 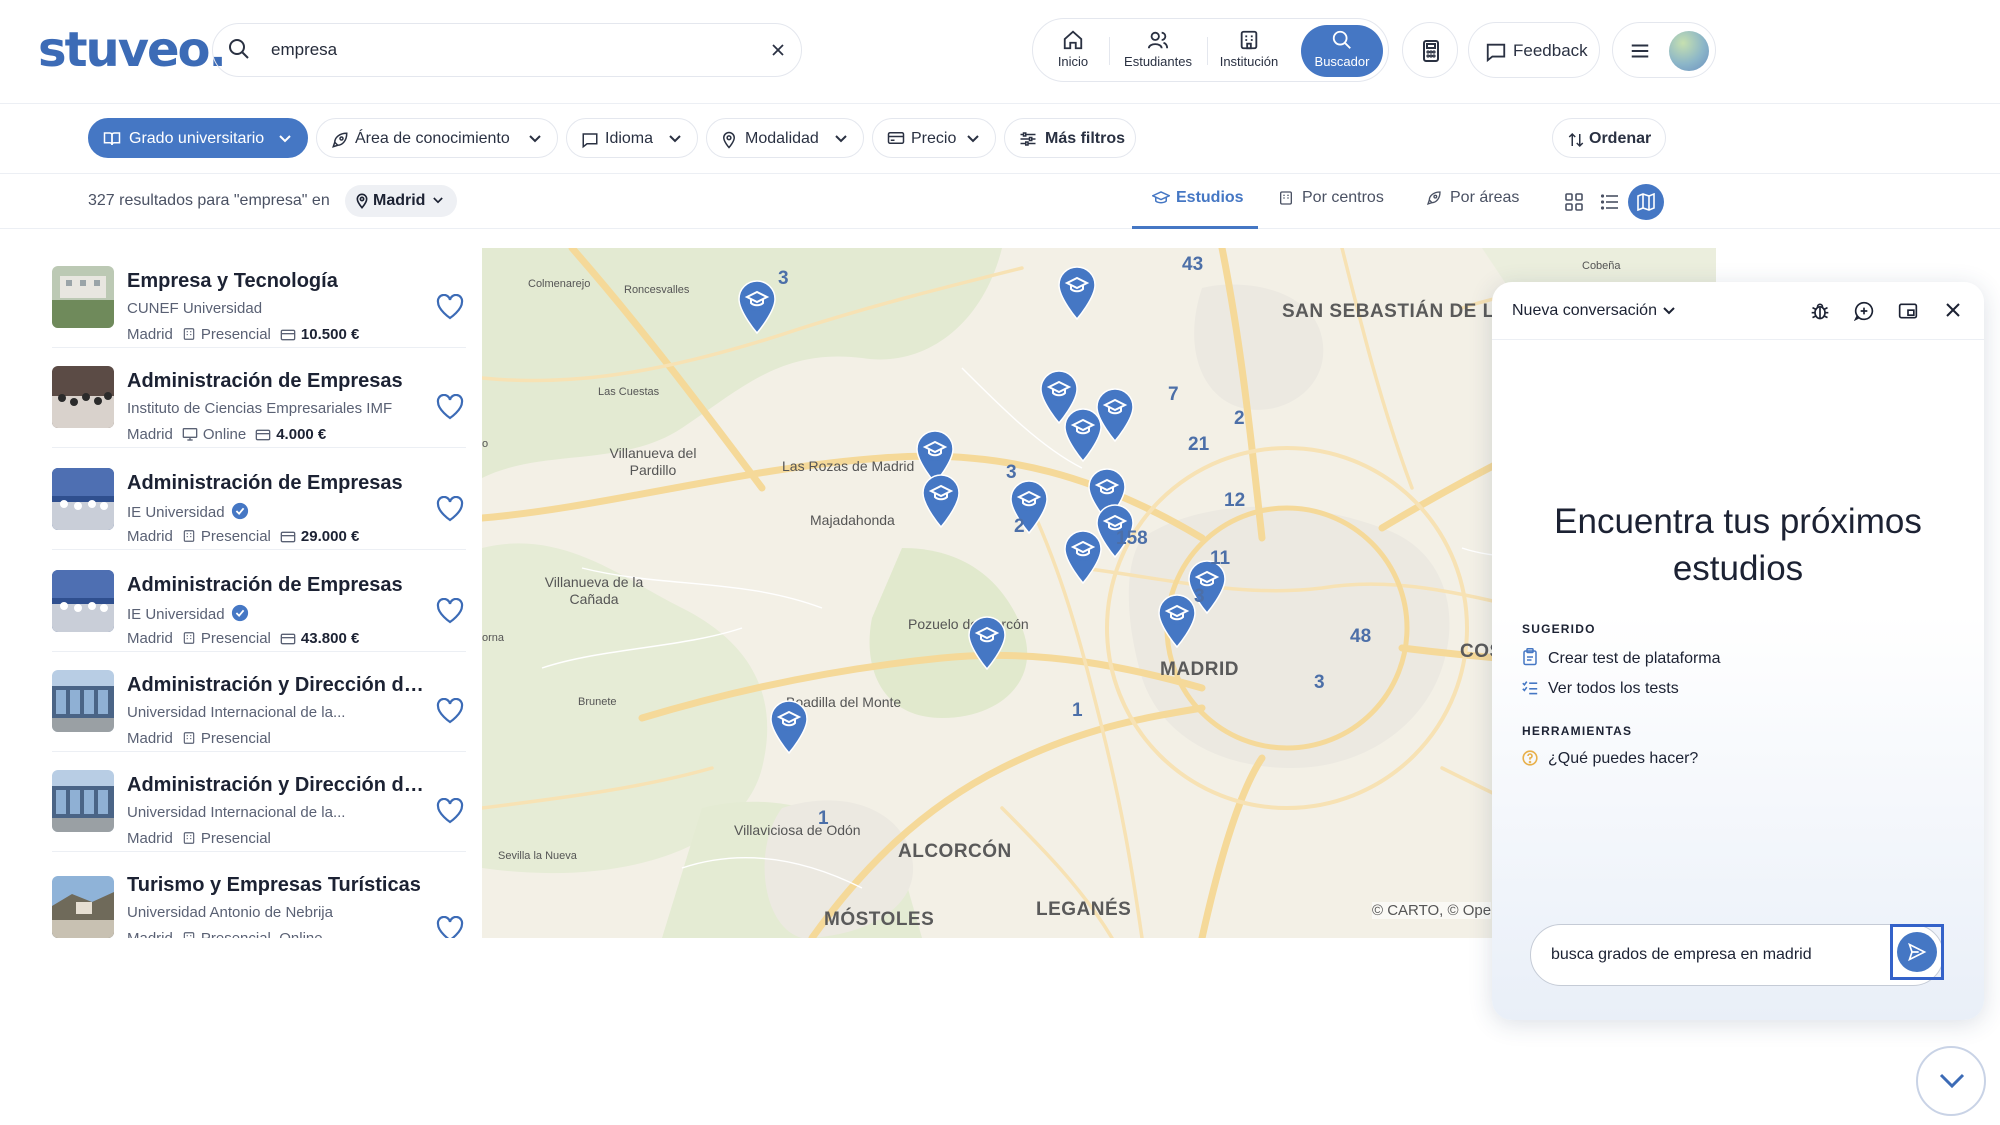 I want to click on building-icon, so click(x=1249, y=40).